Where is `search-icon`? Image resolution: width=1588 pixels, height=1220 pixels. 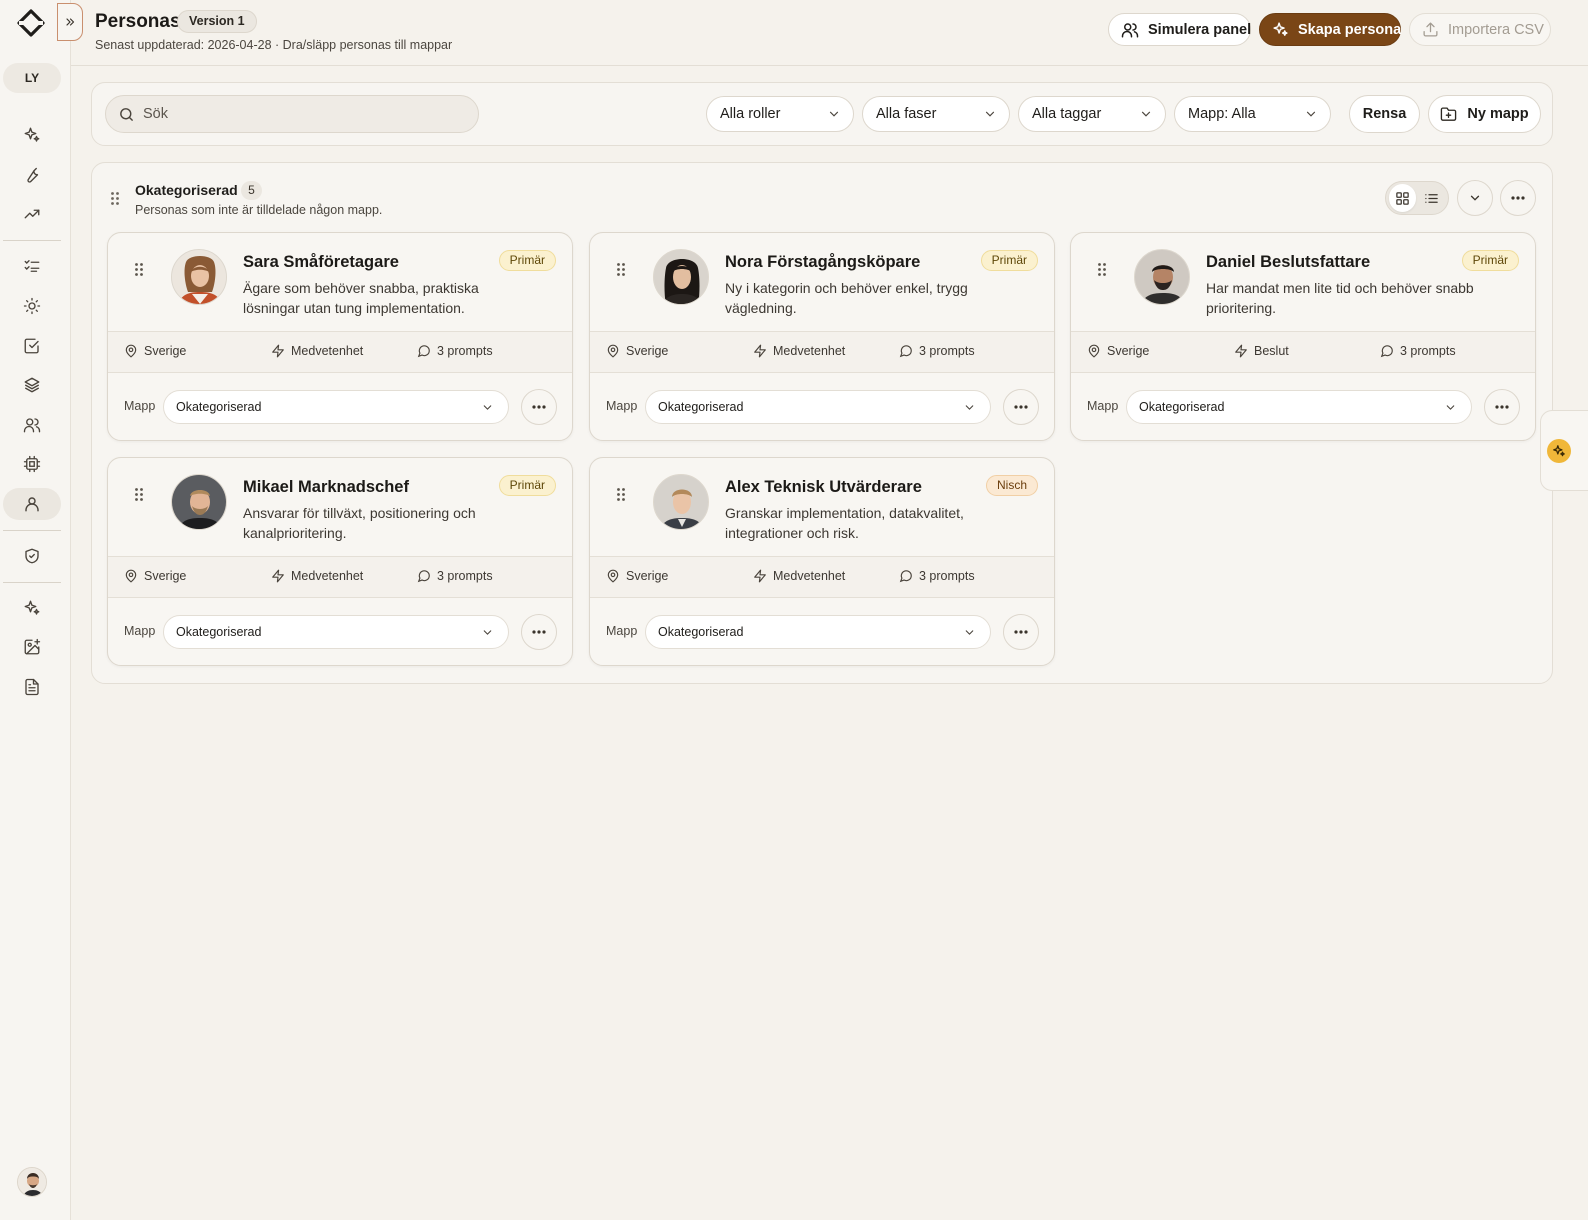
search-icon is located at coordinates (126, 114).